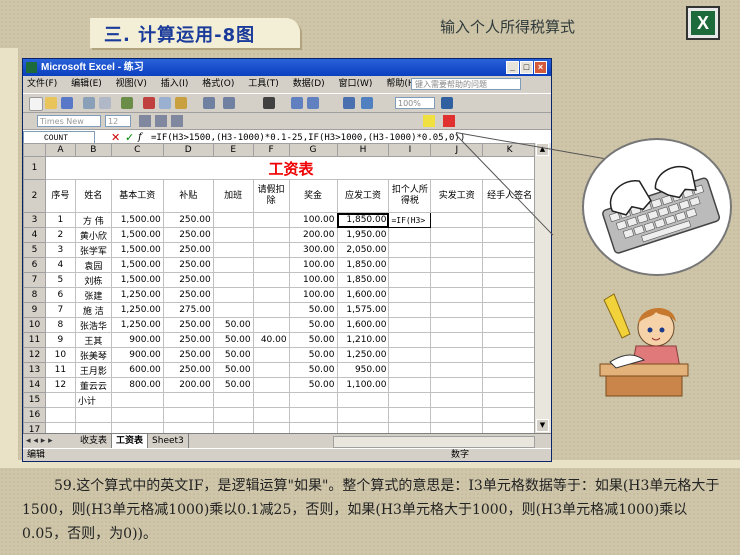  What do you see at coordinates (356, 84) in the screenshot?
I see `menu-window: 窗口(W)` at bounding box center [356, 84].